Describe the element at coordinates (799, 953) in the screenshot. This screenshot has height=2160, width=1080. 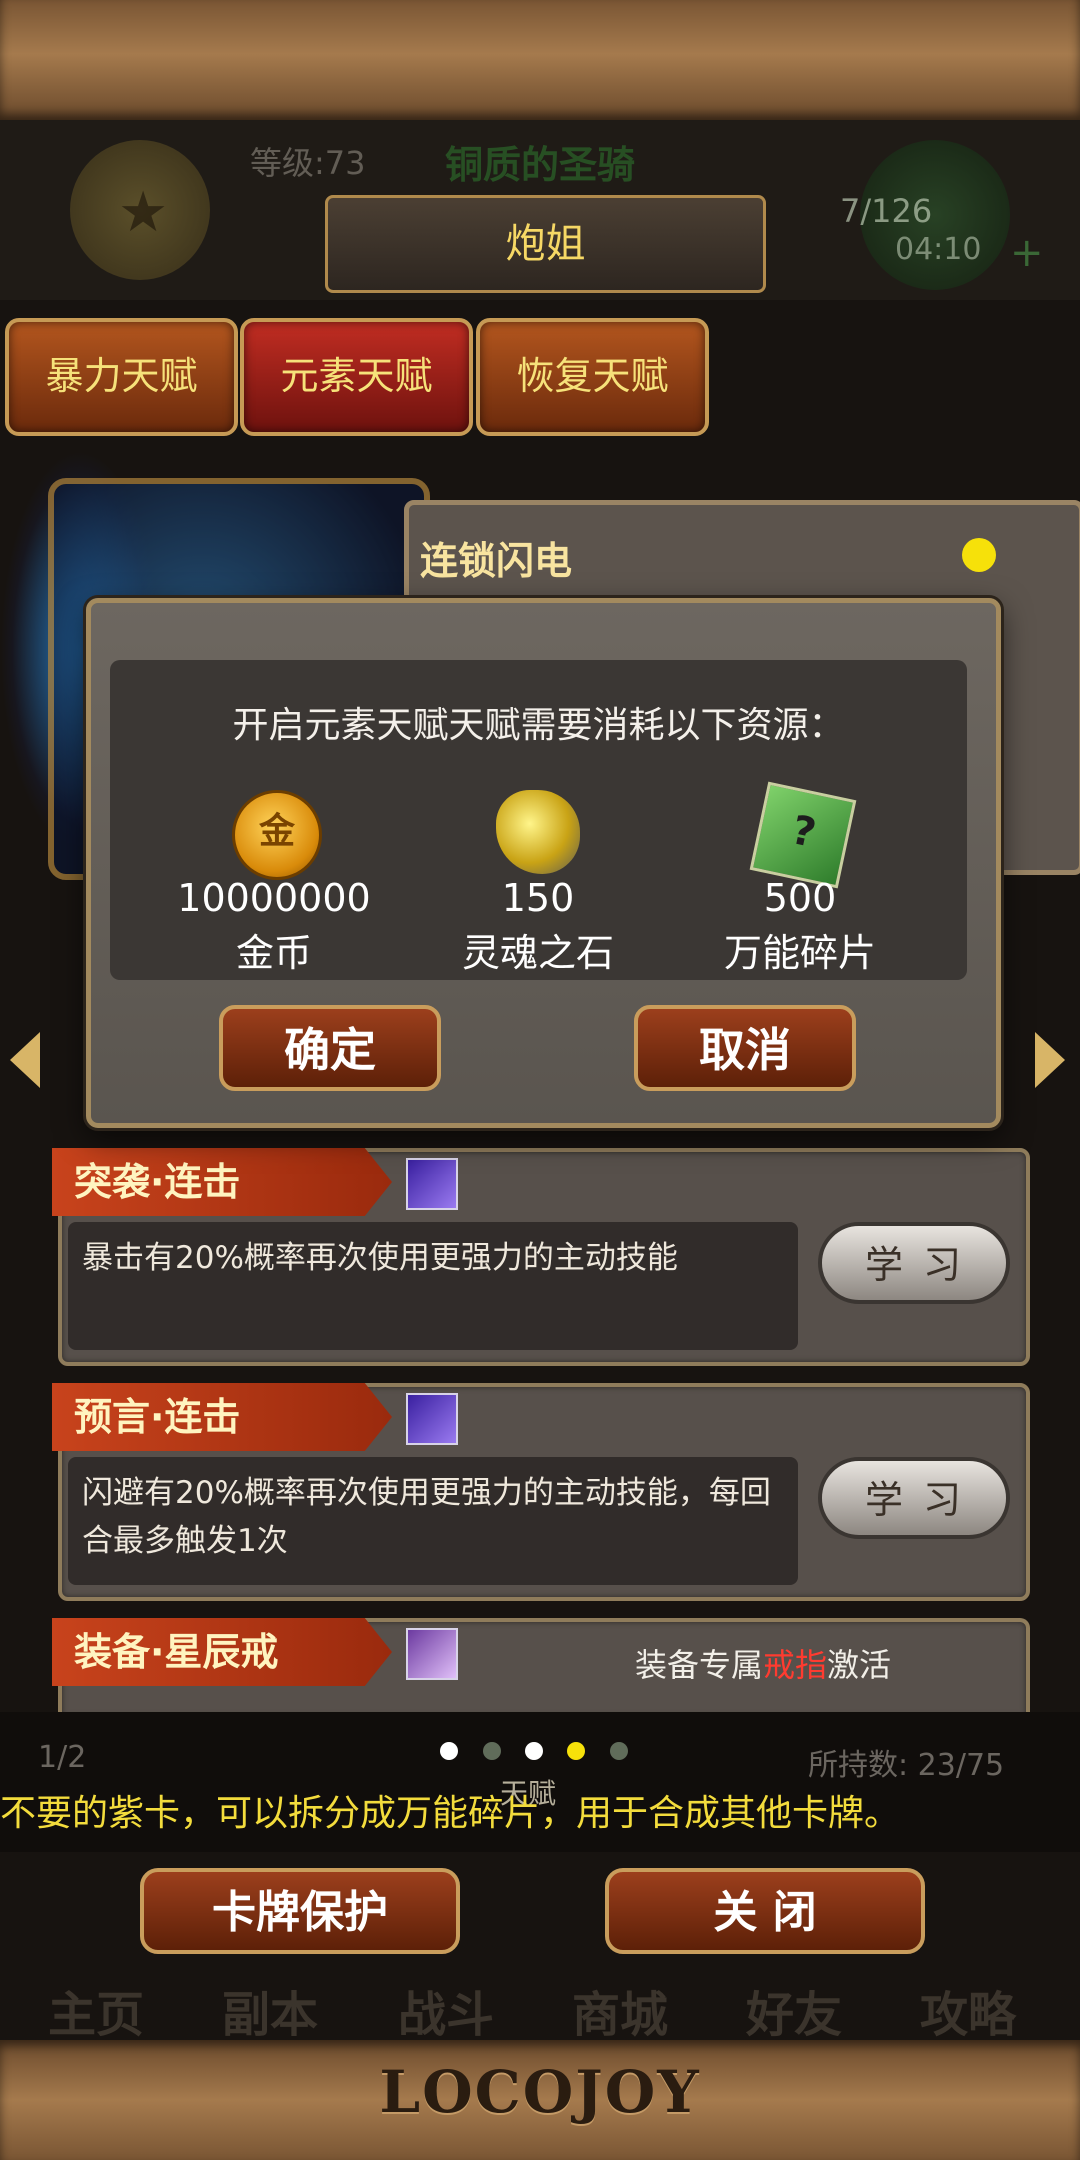
I see `resource-name: 万能碎片` at that location.